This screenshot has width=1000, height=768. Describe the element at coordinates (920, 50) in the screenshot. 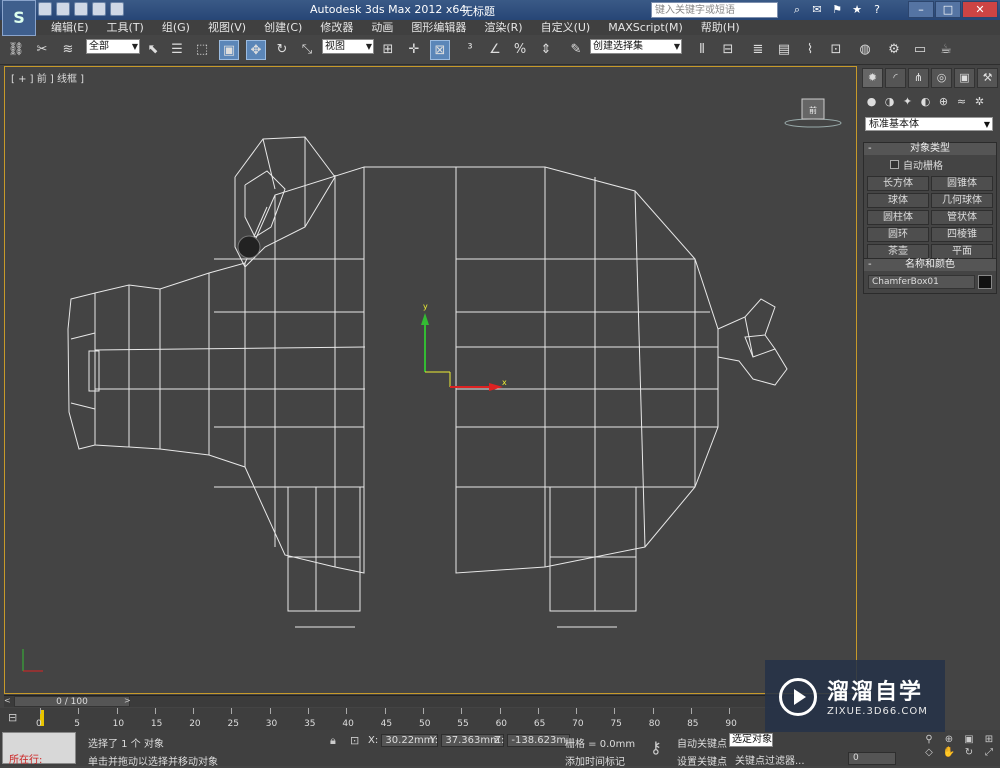

I see `rendered-frame-window-icon: ▭` at that location.